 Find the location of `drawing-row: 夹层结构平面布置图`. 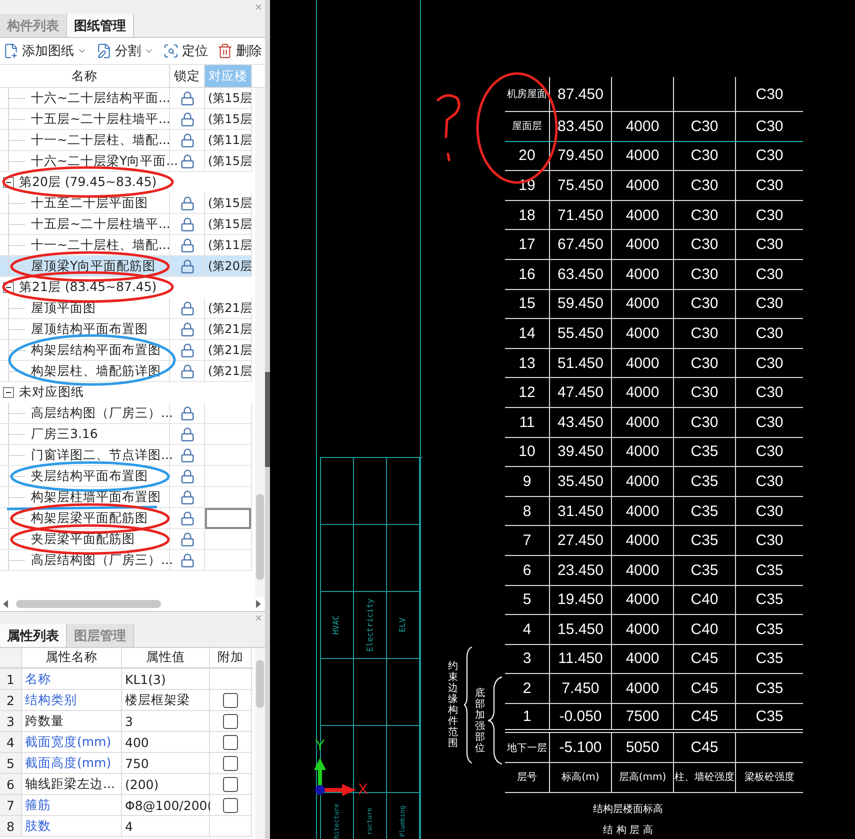

drawing-row: 夹层结构平面布置图 is located at coordinates (126, 476).